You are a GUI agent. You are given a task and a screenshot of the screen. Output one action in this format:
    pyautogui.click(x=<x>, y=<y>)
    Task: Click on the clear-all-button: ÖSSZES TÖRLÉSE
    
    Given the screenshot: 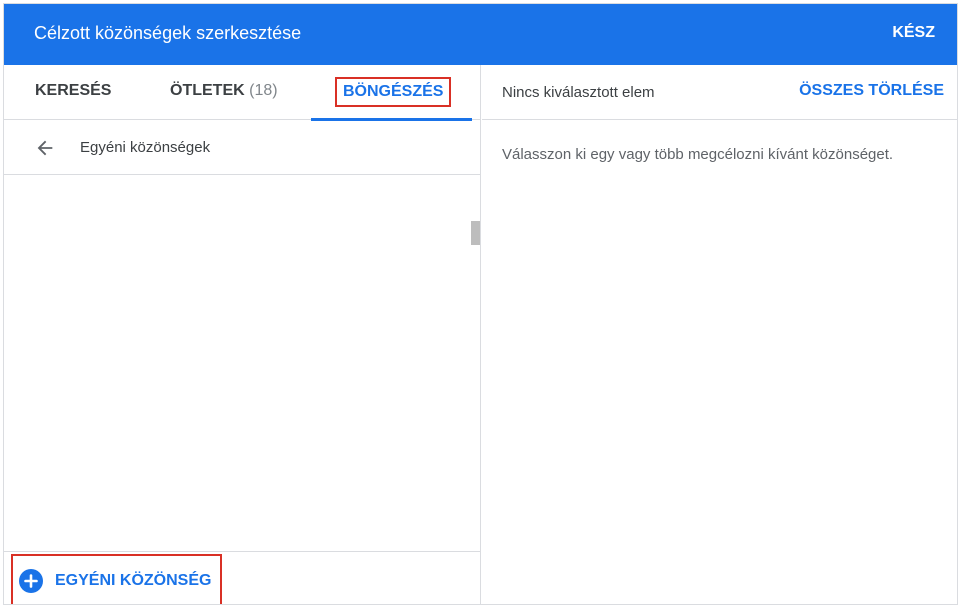 What is the action you would take?
    pyautogui.click(x=871, y=91)
    